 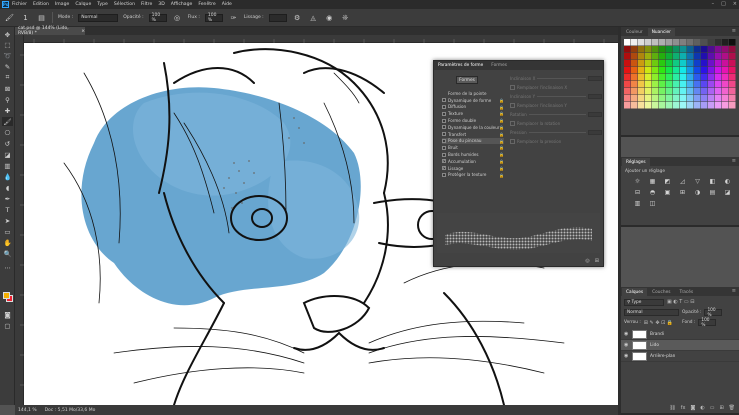 I want to click on brightness-icon: ☼, so click(x=637, y=181).